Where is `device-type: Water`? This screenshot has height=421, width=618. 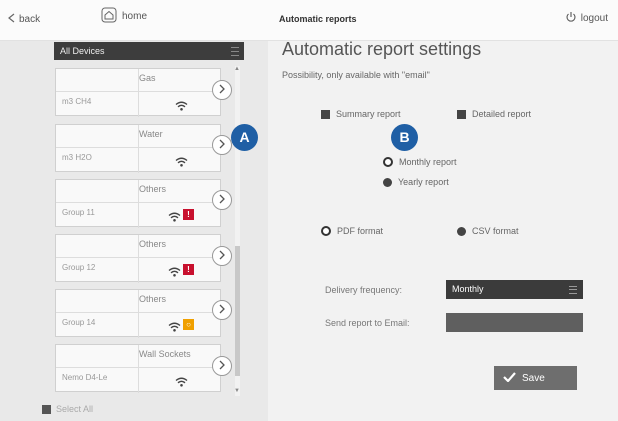
device-type: Water is located at coordinates (151, 134).